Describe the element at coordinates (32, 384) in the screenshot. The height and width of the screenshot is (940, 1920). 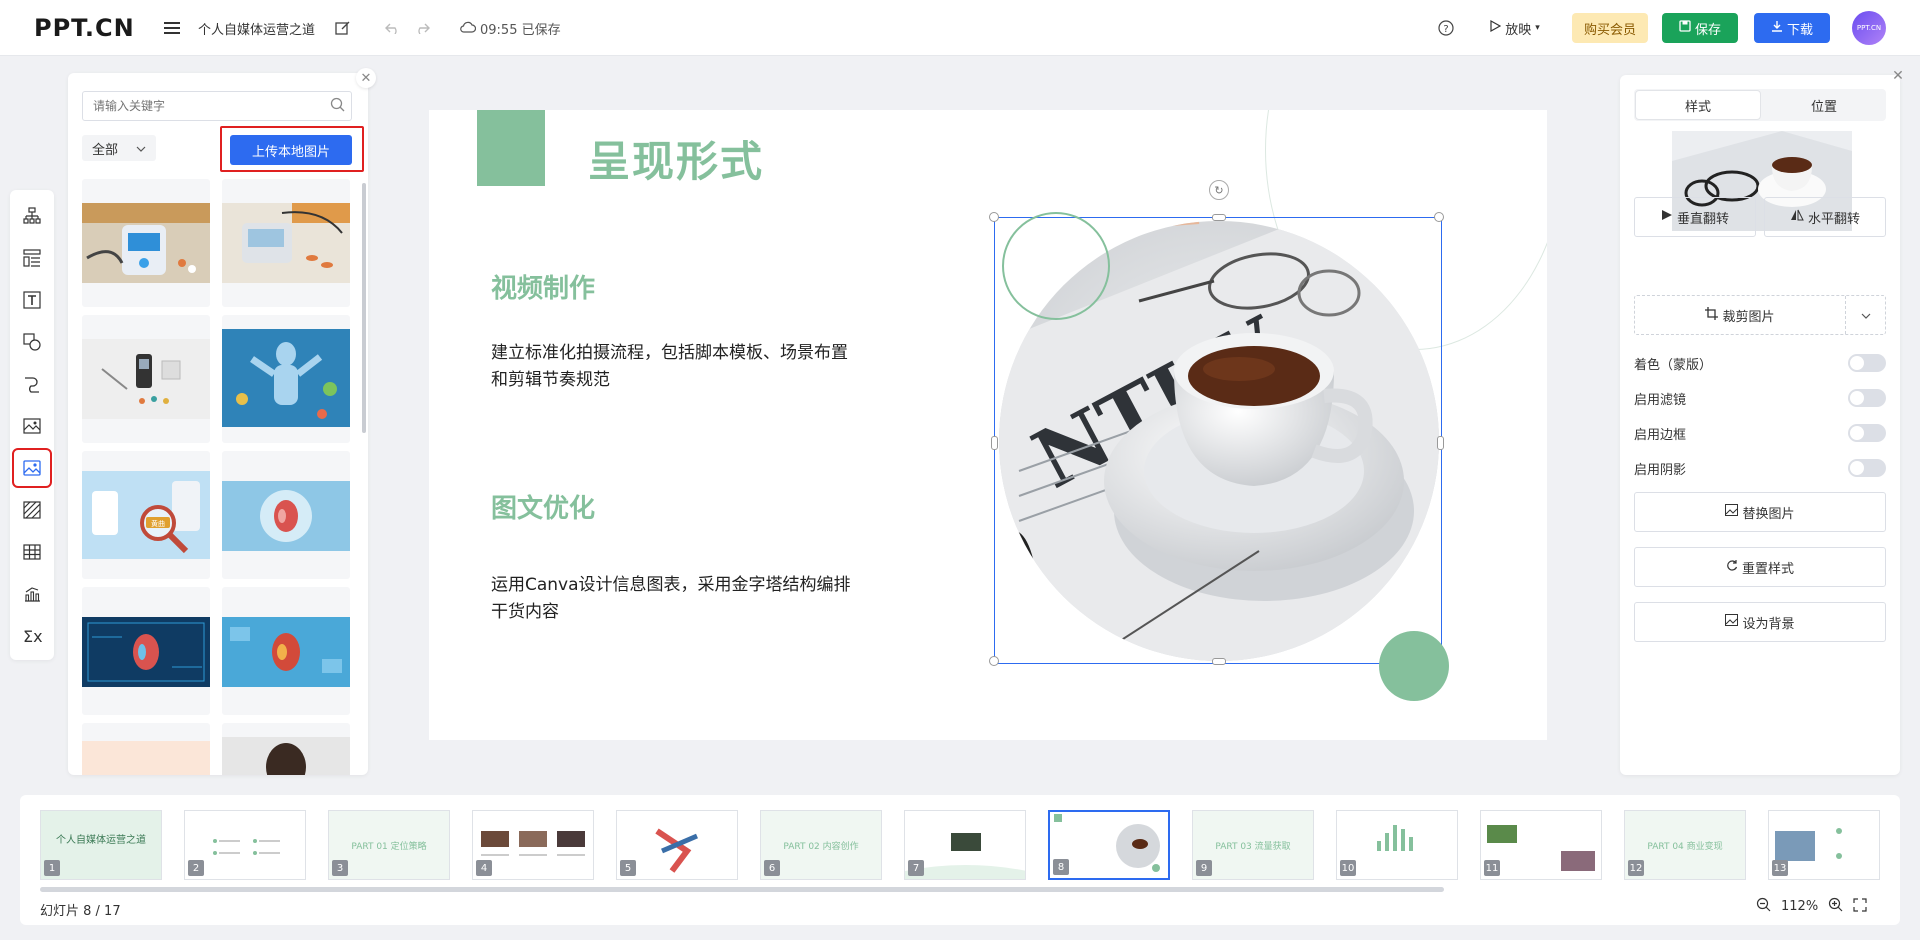
I see `line-tool-icon` at that location.